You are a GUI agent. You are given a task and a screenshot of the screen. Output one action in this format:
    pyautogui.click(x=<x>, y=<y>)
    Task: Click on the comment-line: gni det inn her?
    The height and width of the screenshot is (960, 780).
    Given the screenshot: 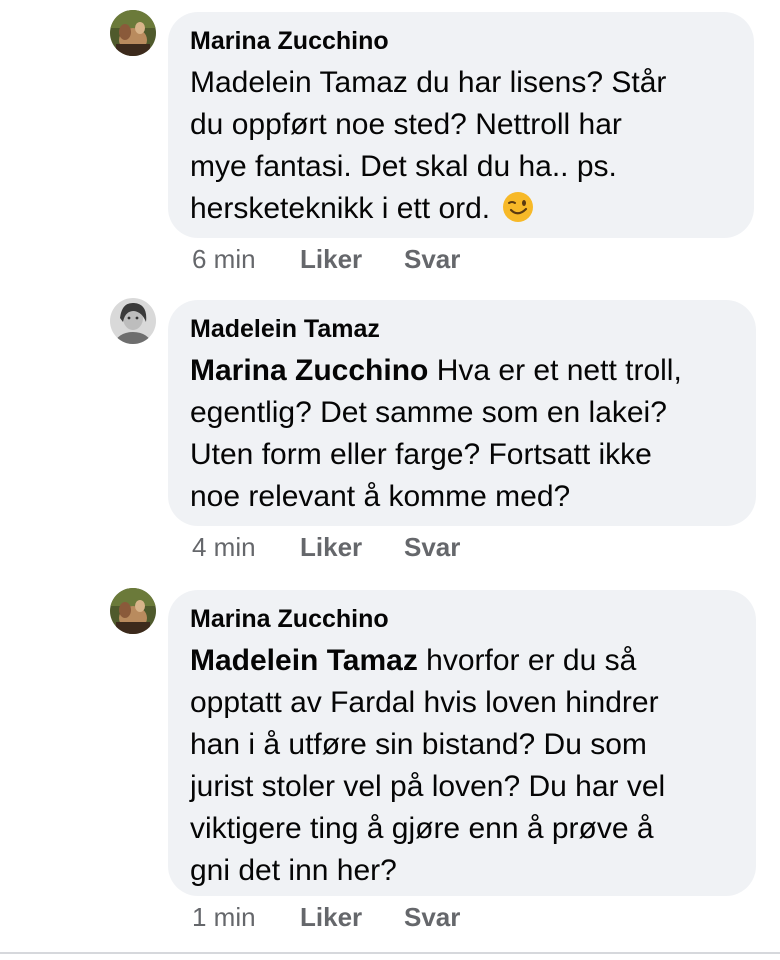 What is the action you would take?
    pyautogui.click(x=293, y=870)
    